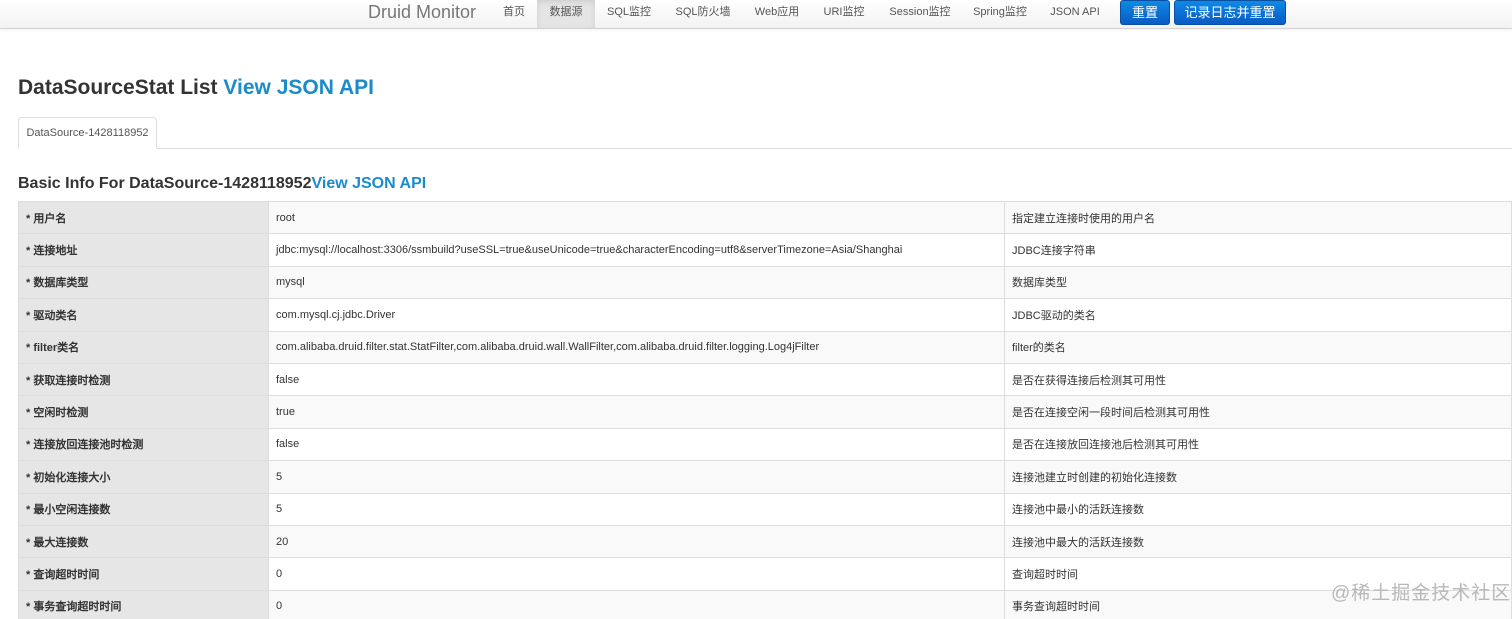 The width and height of the screenshot is (1512, 619). Describe the element at coordinates (703, 14) in the screenshot. I see `nav-item-sql-firewall: SQL防火墙` at that location.